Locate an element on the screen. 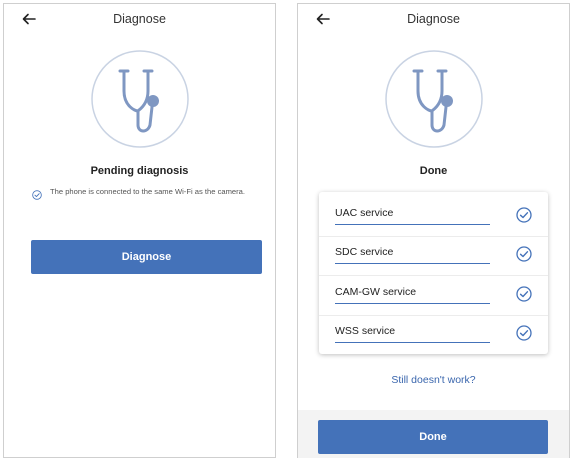 The height and width of the screenshot is (462, 573). service-name: CAM-GW service is located at coordinates (376, 292).